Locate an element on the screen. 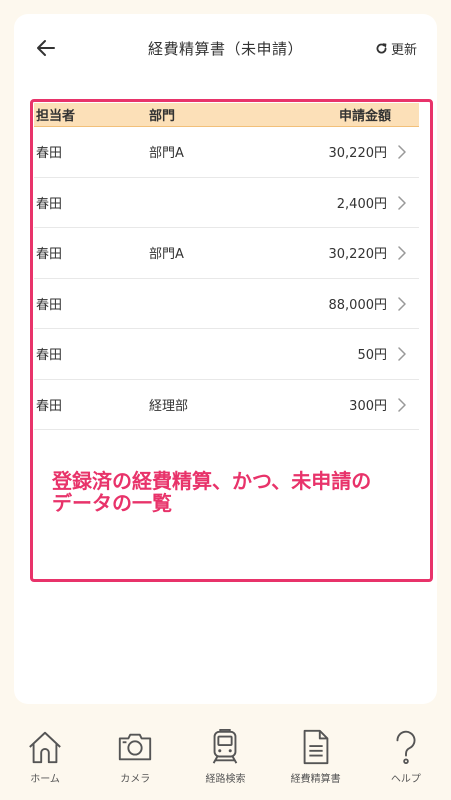 This screenshot has width=451, height=800. column-header-department: 部門 is located at coordinates (162, 116).